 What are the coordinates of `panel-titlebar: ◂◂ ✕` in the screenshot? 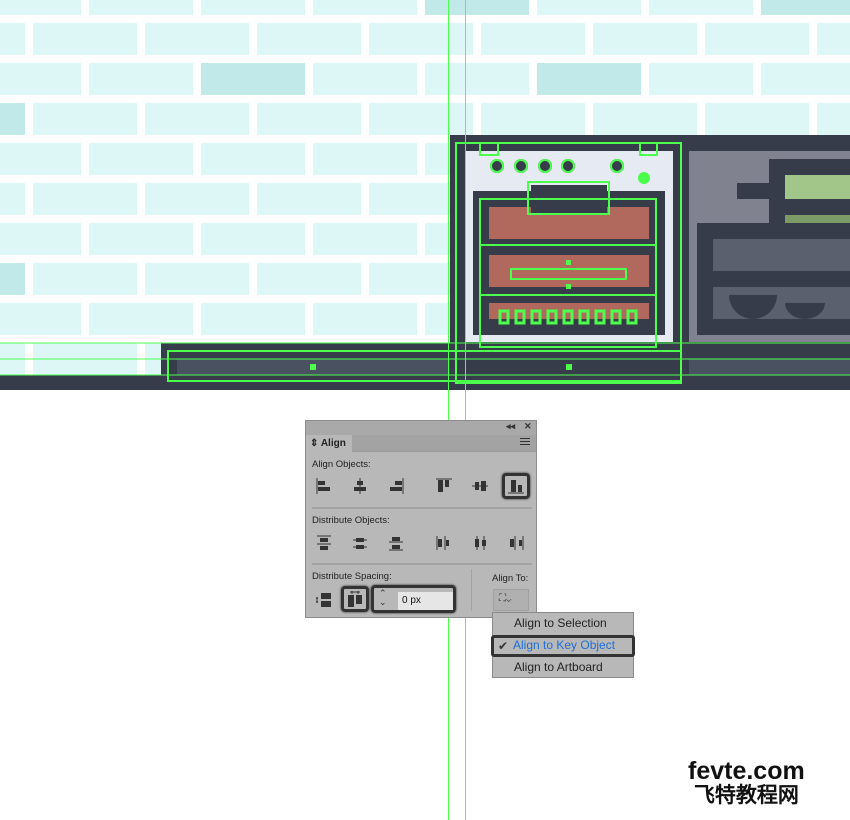 It's located at (421, 428).